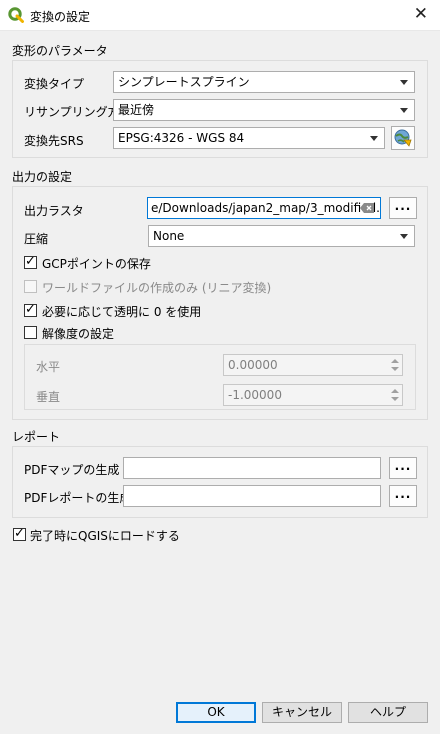  I want to click on report-title: レポート, so click(36, 437).